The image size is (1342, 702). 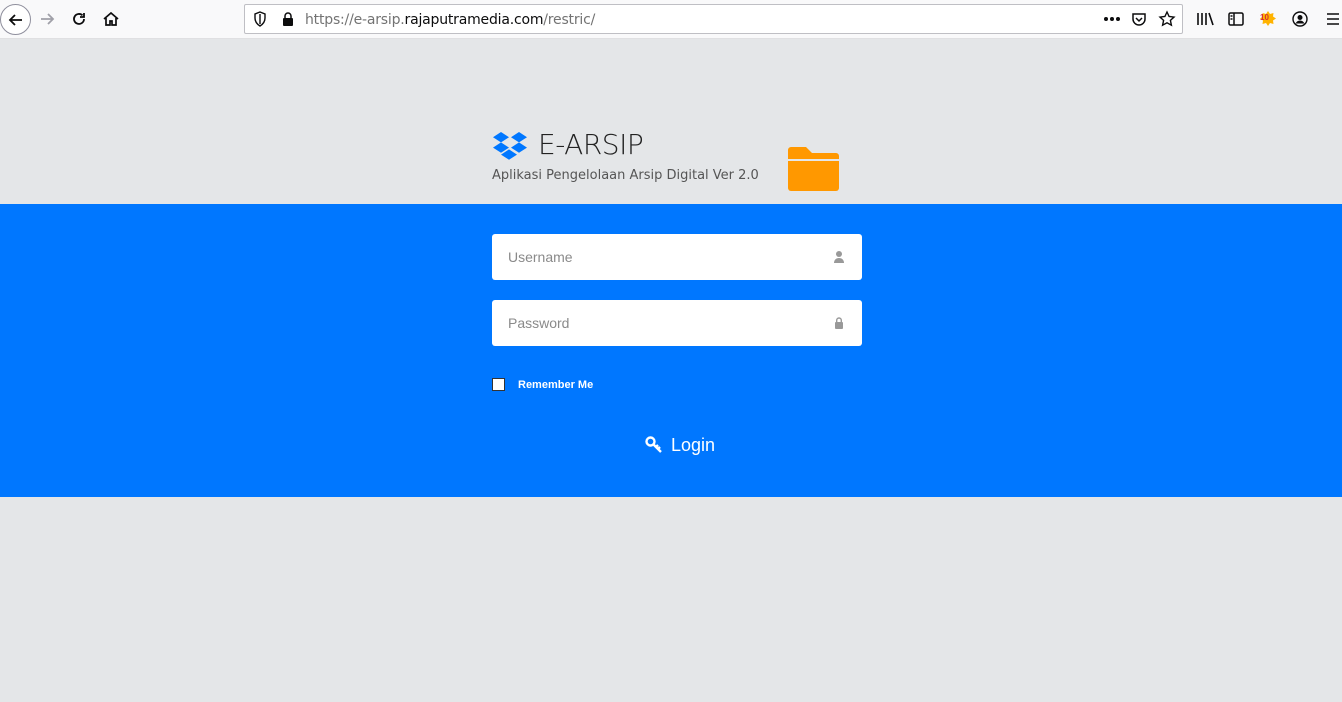 I want to click on username-field, so click(x=677, y=257).